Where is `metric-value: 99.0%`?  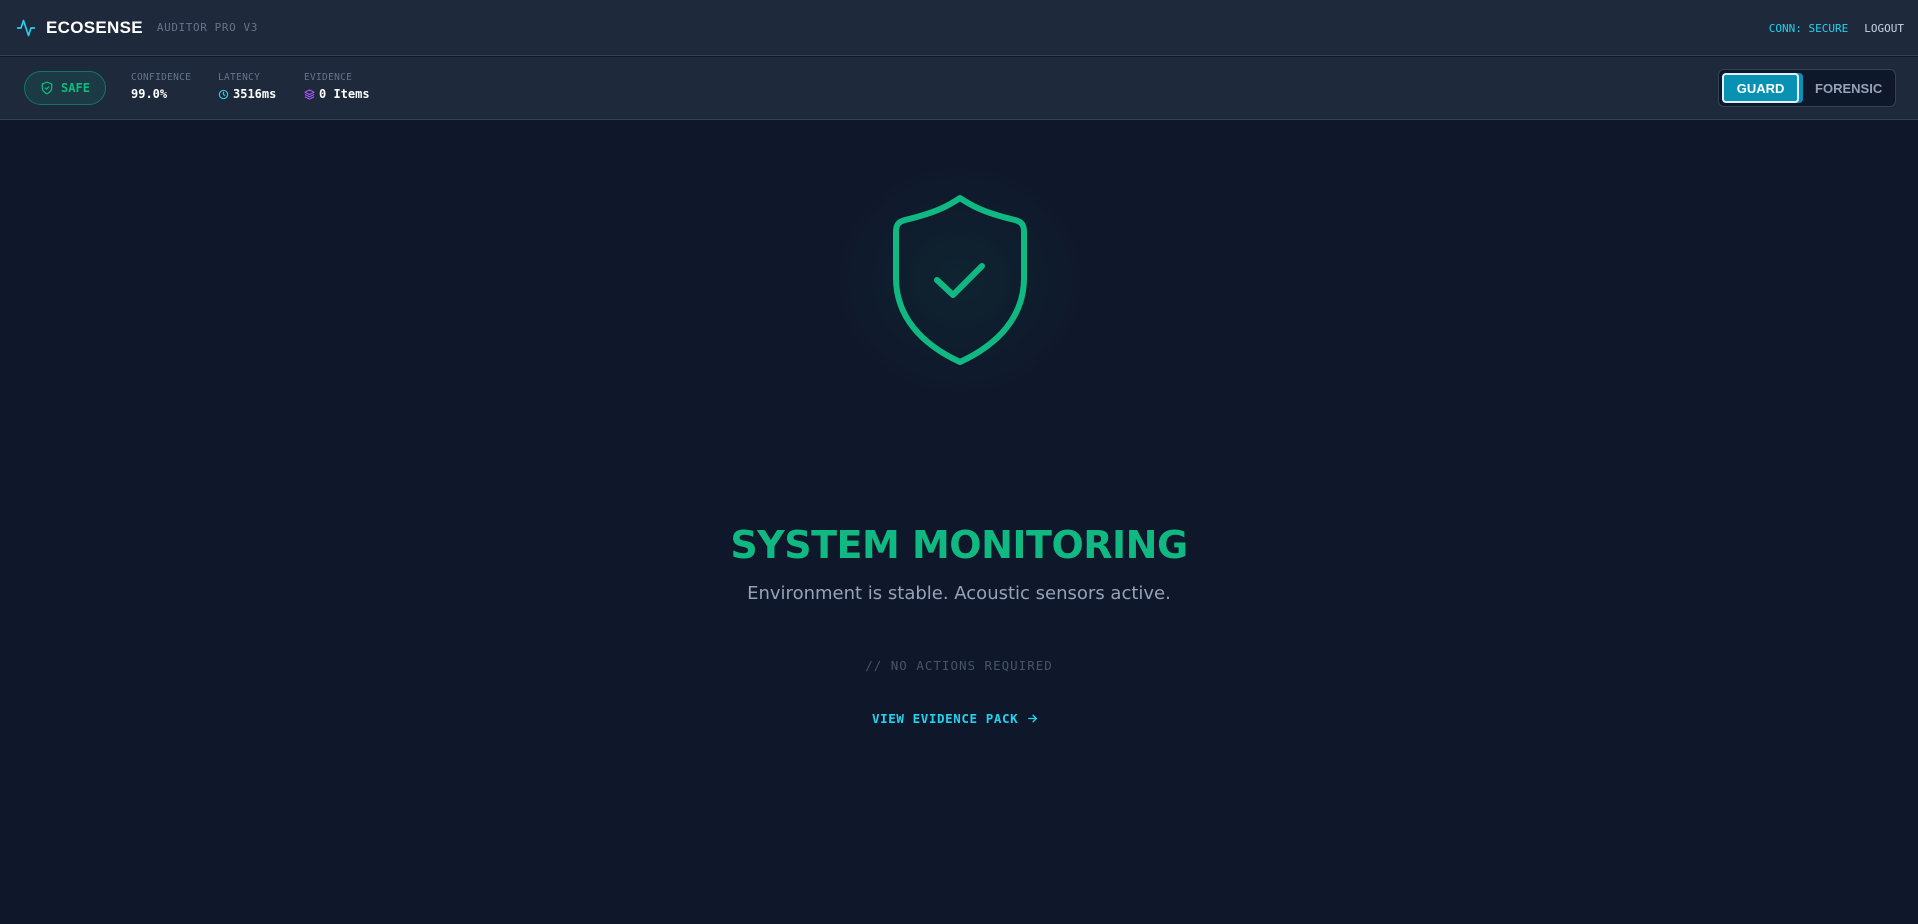 metric-value: 99.0% is located at coordinates (161, 94).